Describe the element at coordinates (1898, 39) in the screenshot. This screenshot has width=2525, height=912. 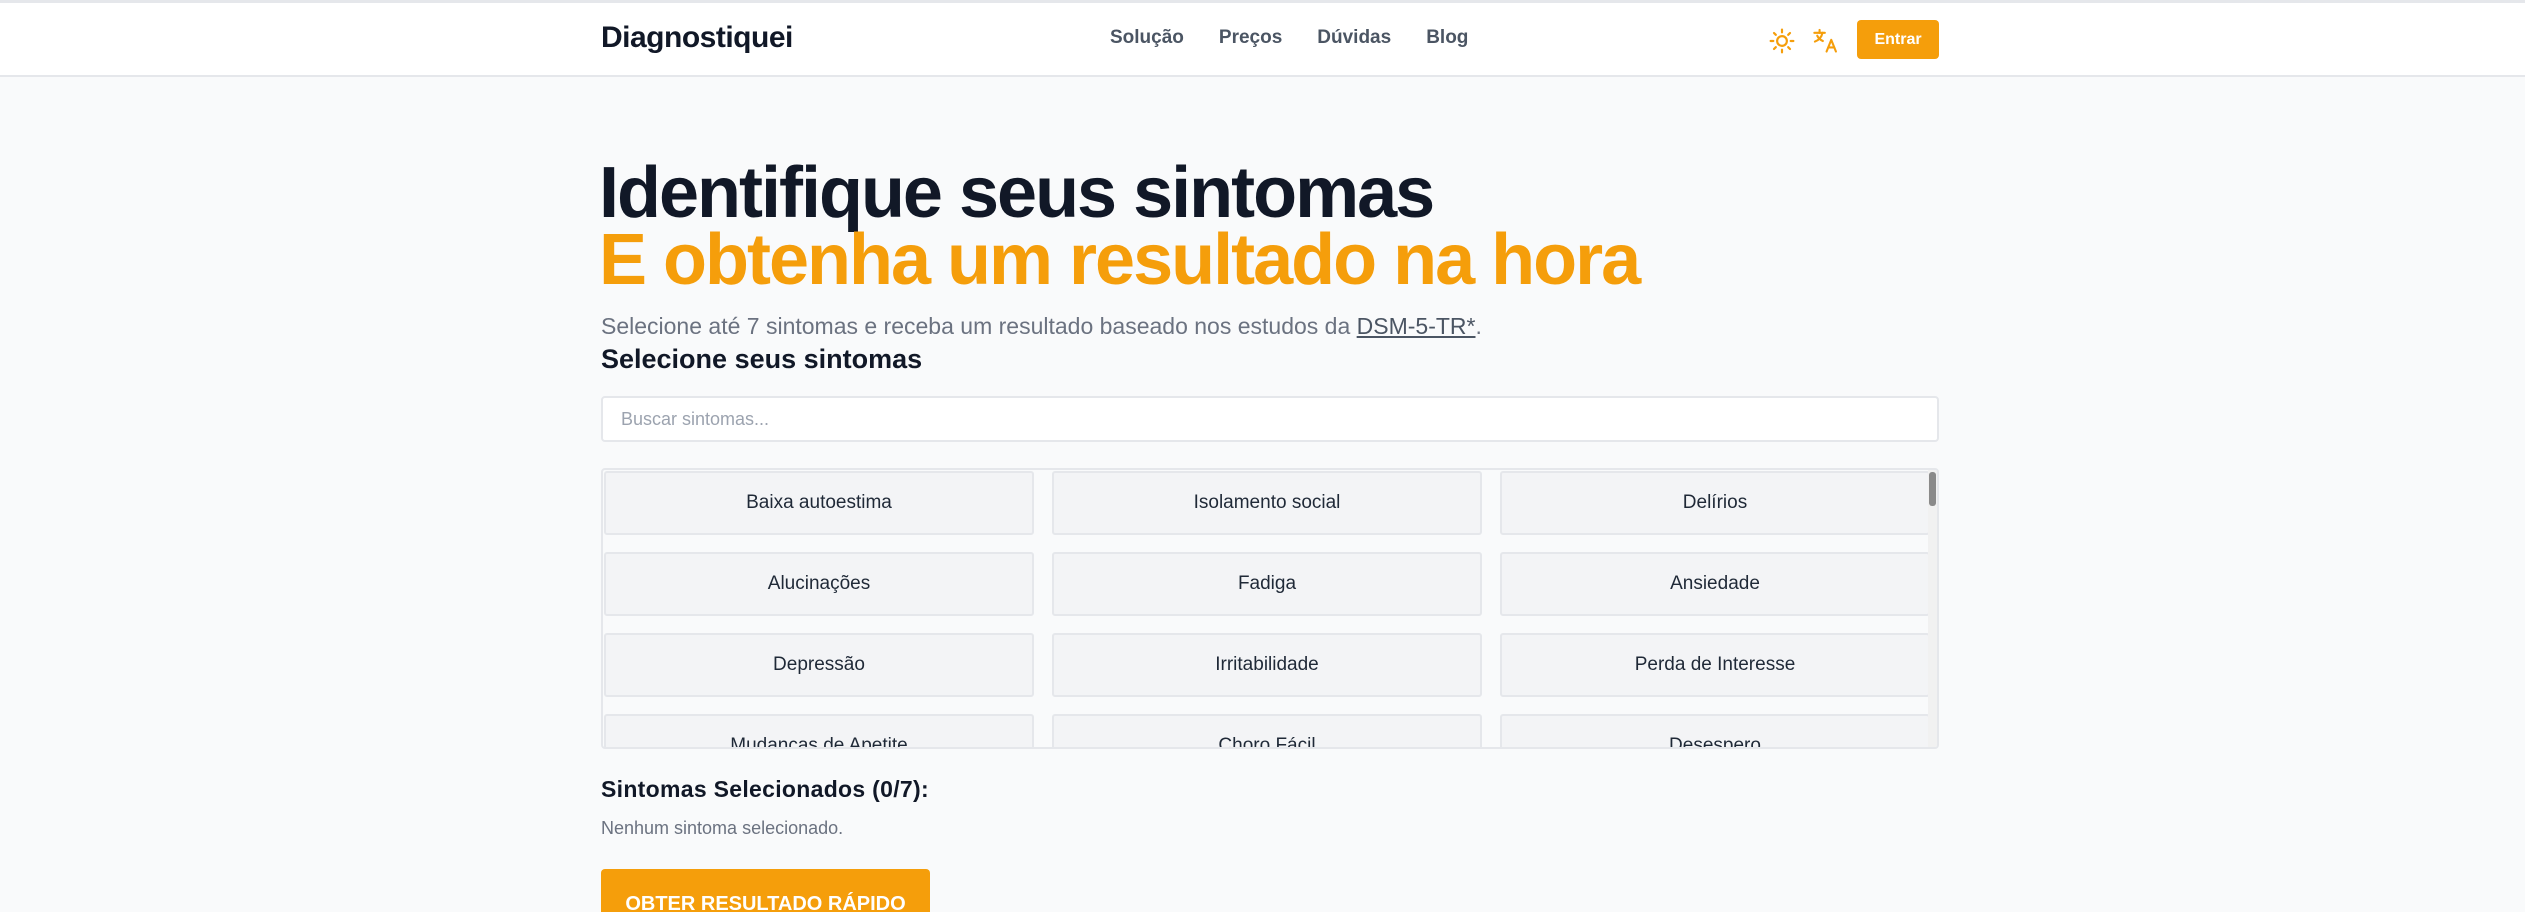
I see `login-button: Entrar` at that location.